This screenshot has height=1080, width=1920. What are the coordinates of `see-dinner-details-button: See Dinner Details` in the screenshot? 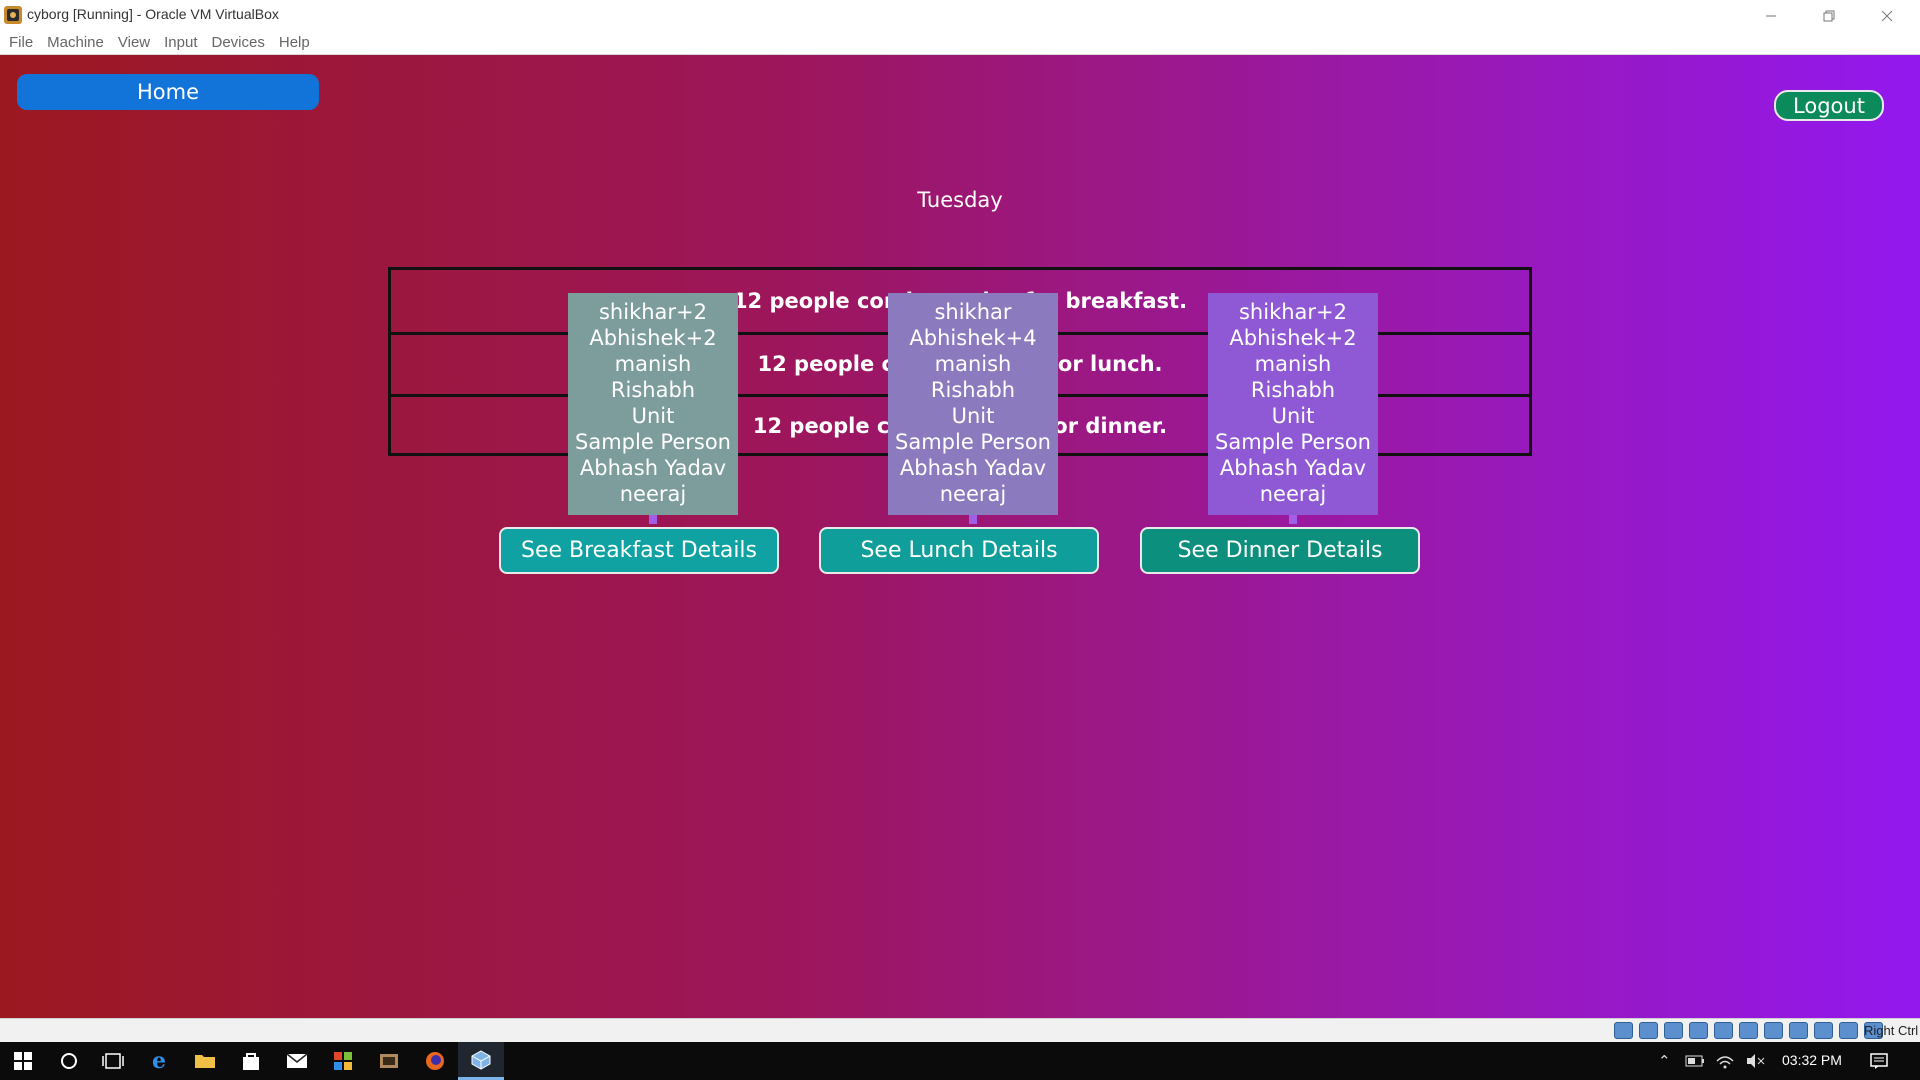 It's located at (1280, 550).